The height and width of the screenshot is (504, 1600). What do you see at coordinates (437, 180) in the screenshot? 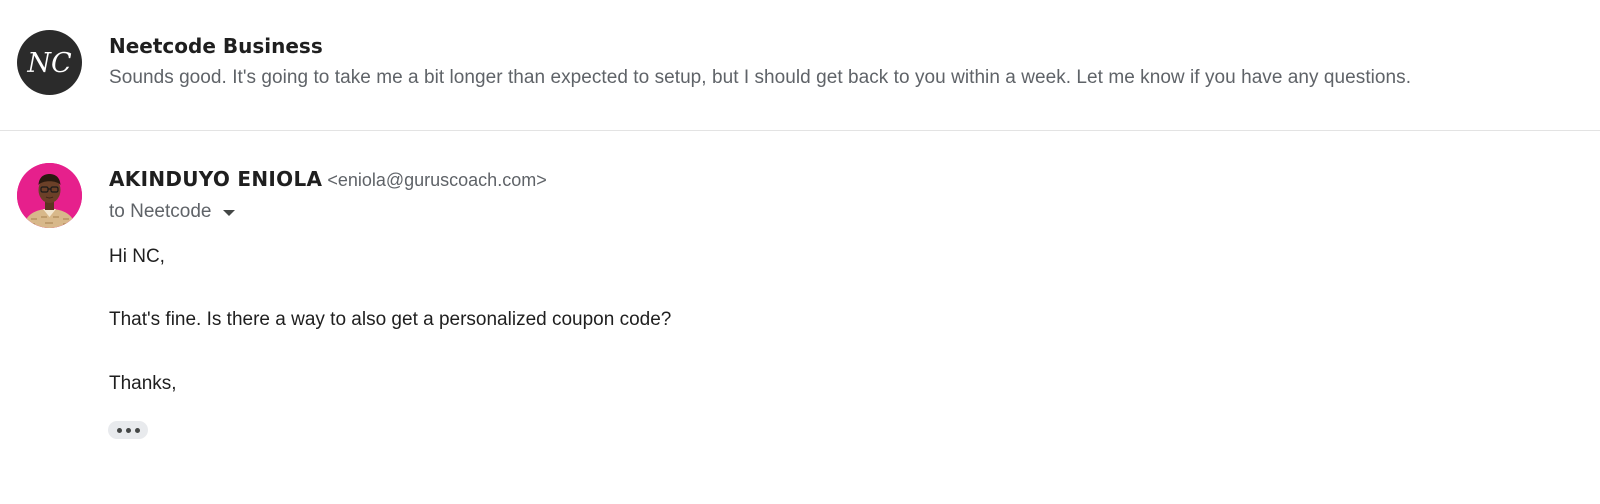
I see `sender-email: <eniola@guruscoach.com>` at bounding box center [437, 180].